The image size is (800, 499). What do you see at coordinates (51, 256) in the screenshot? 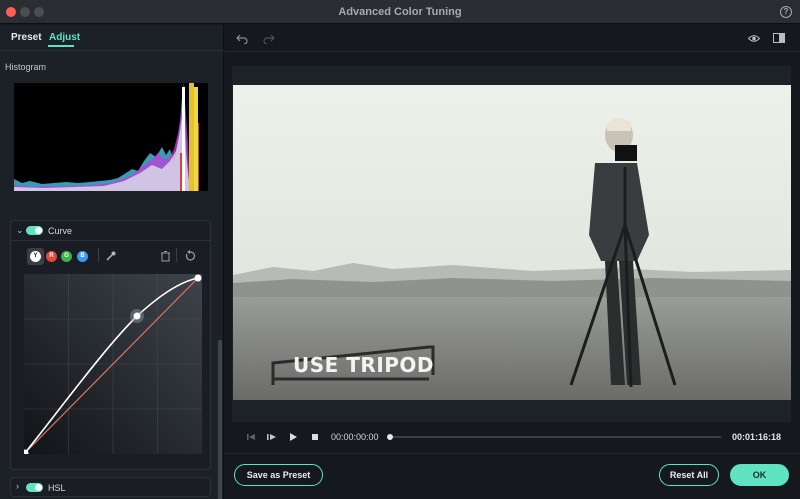
I see `channel-r-button: R` at bounding box center [51, 256].